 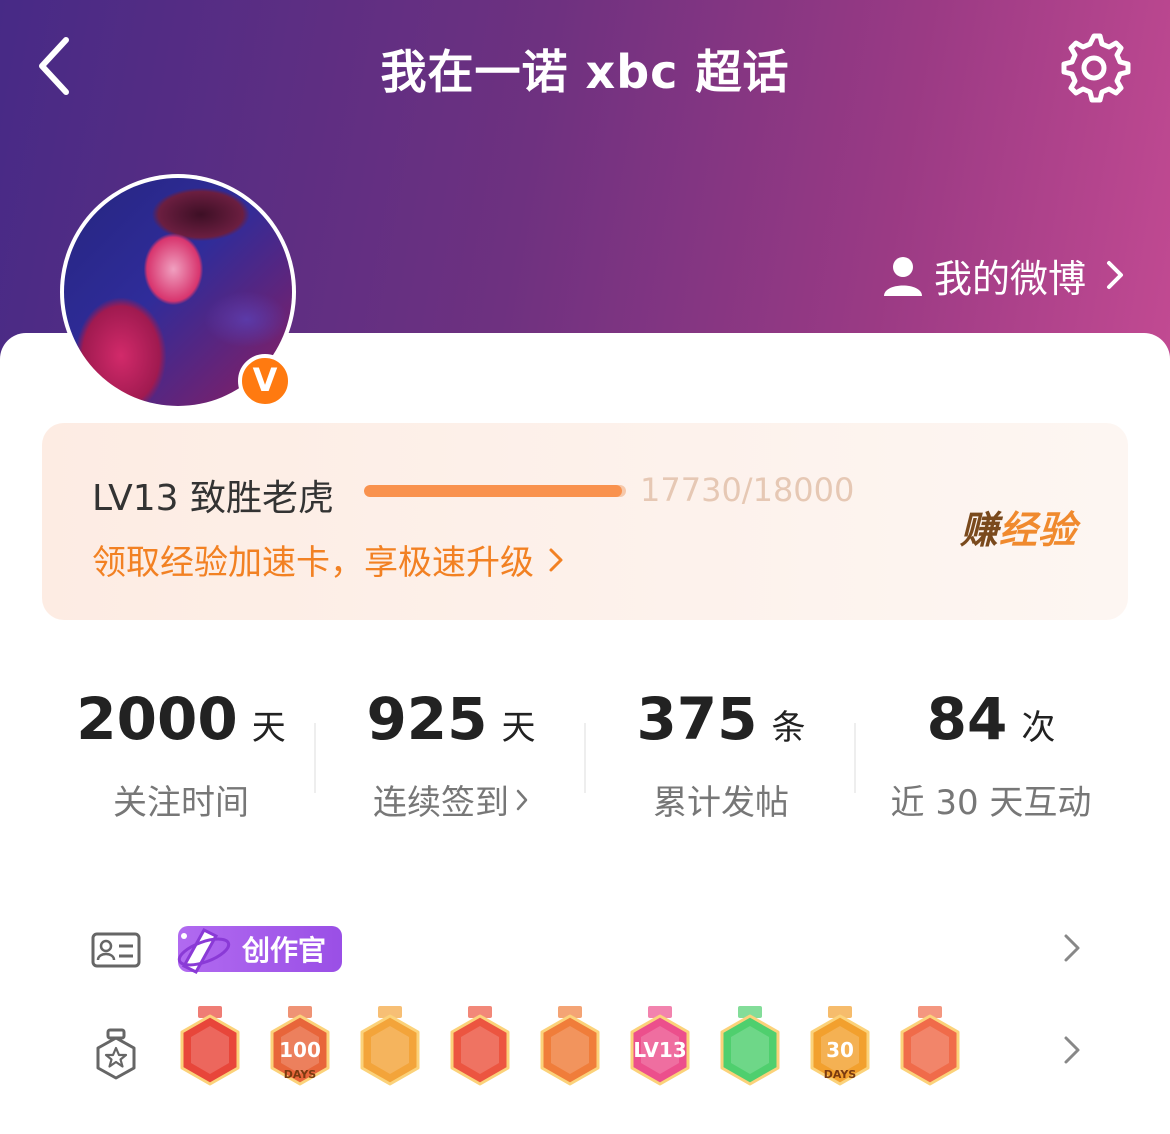 I want to click on stat-value: 925, so click(x=427, y=719).